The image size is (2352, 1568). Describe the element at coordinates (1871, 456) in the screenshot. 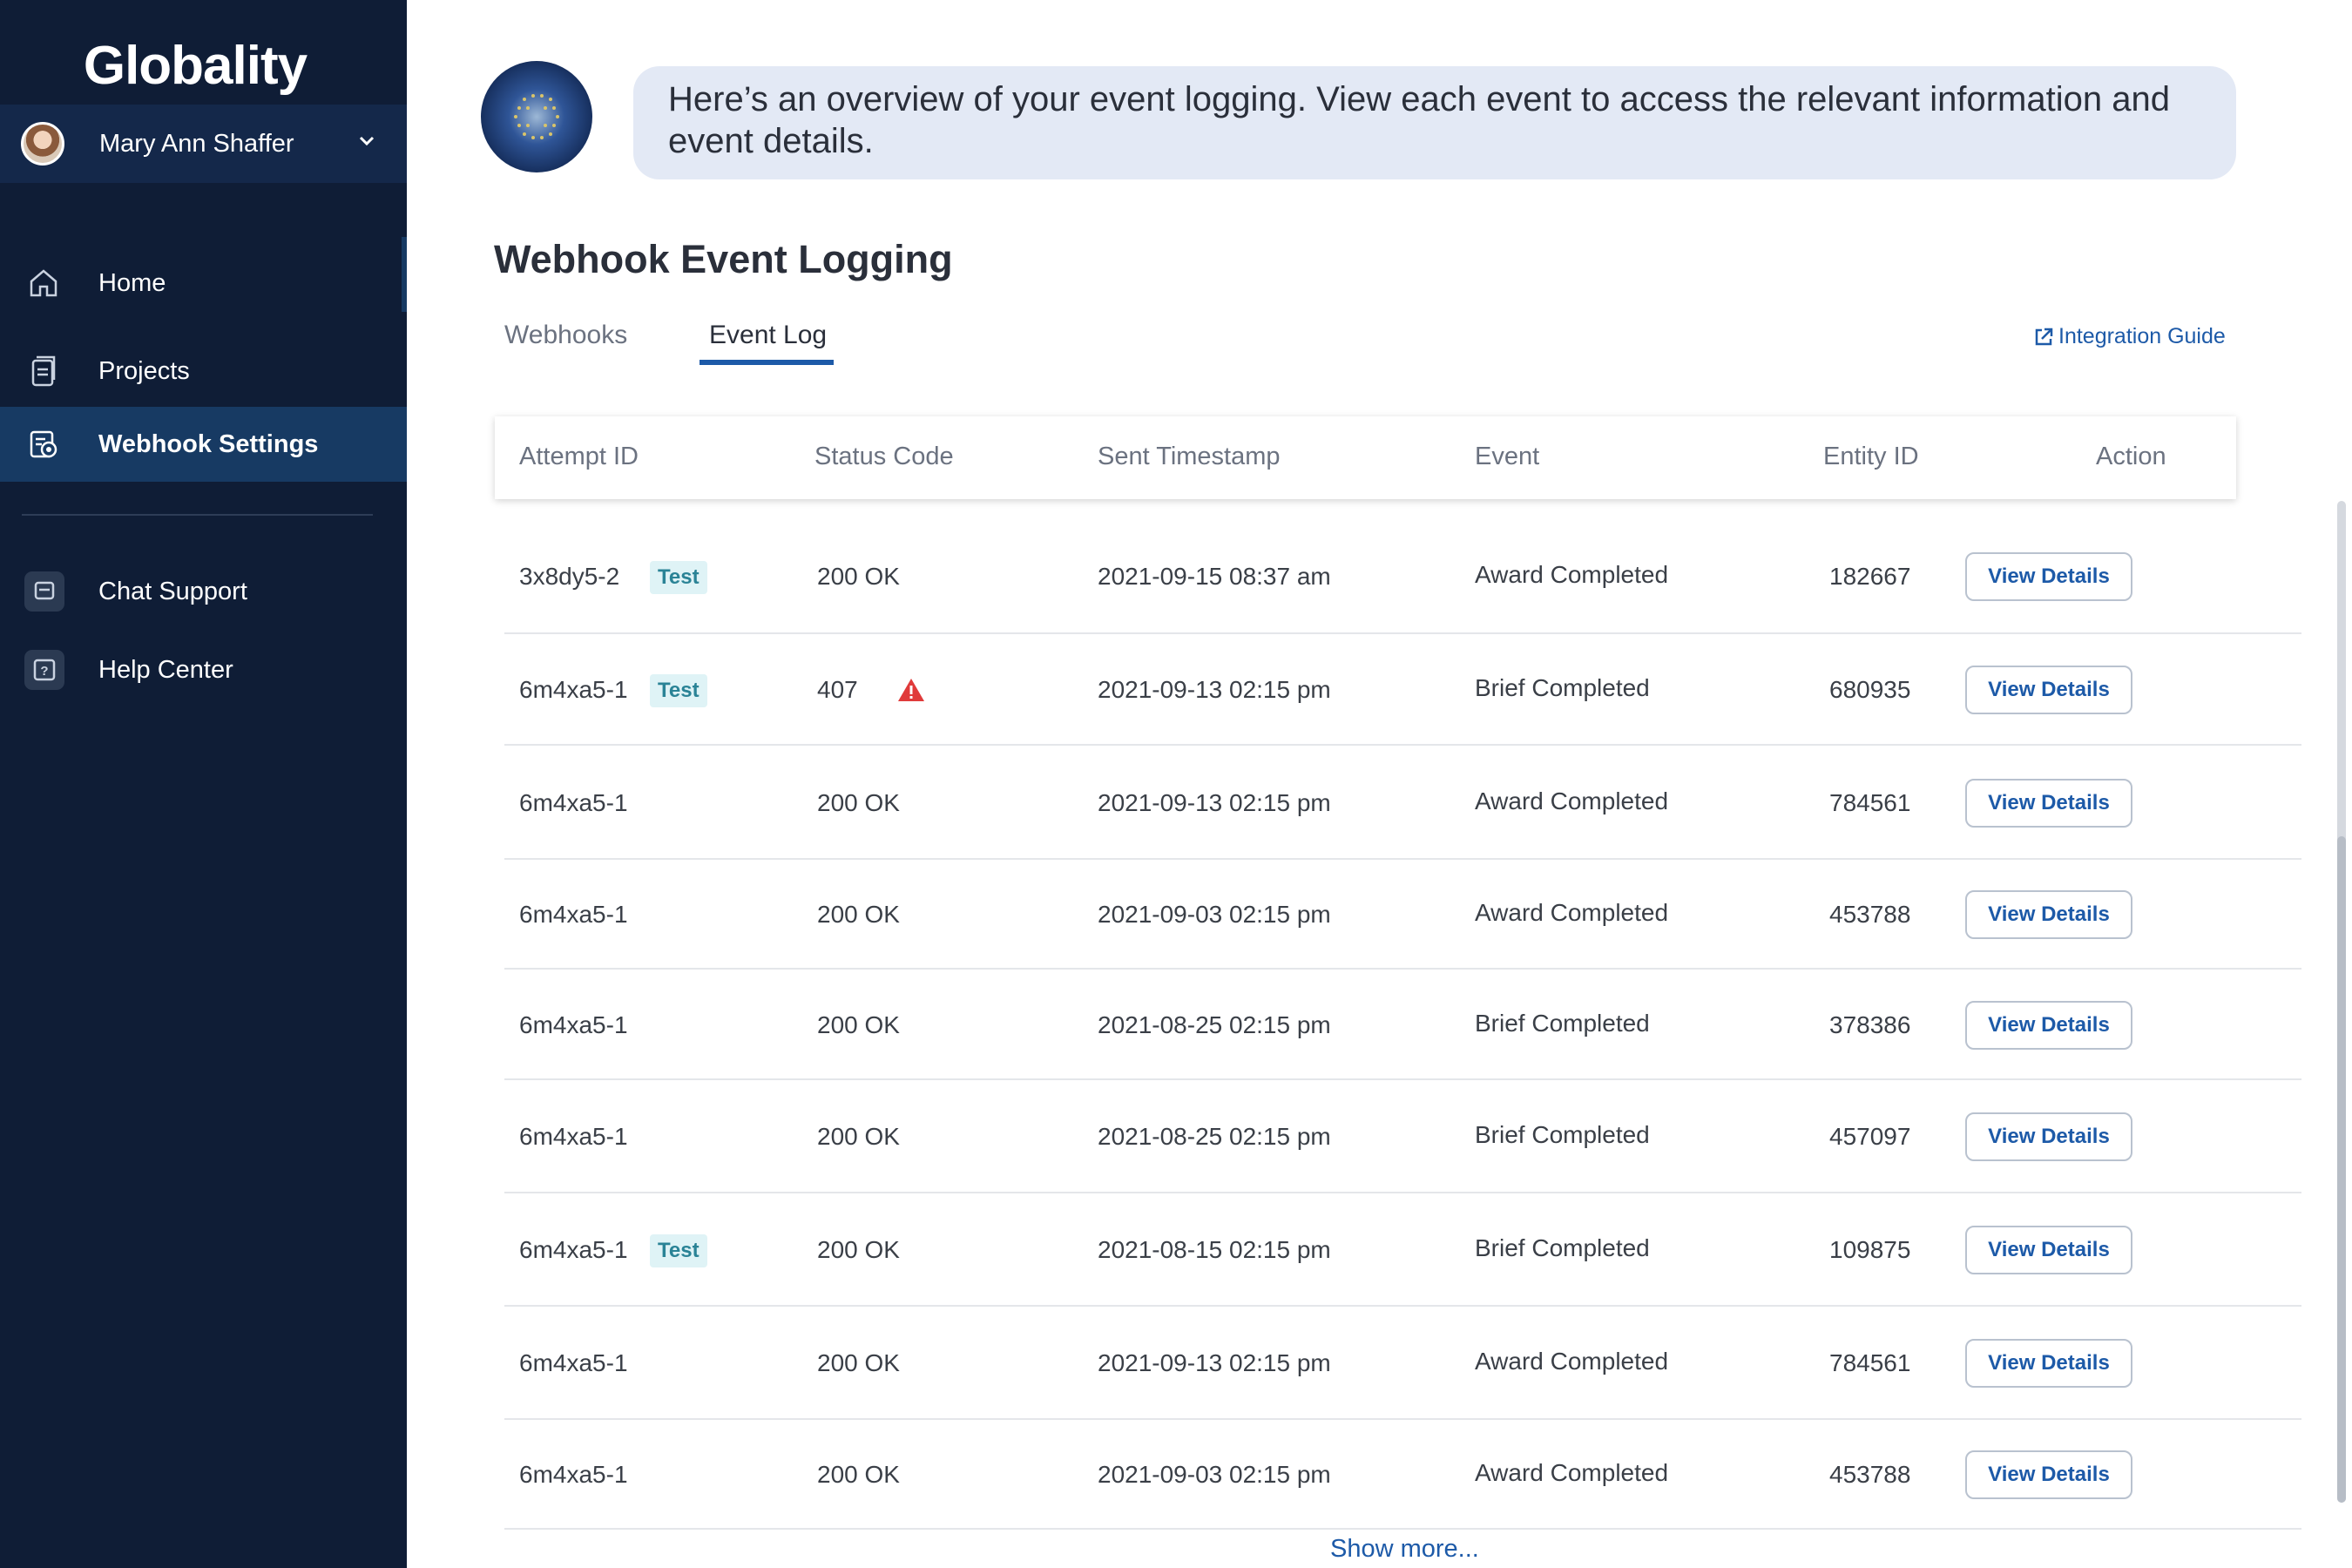

I see `column-header-entity-id: Entity ID` at that location.